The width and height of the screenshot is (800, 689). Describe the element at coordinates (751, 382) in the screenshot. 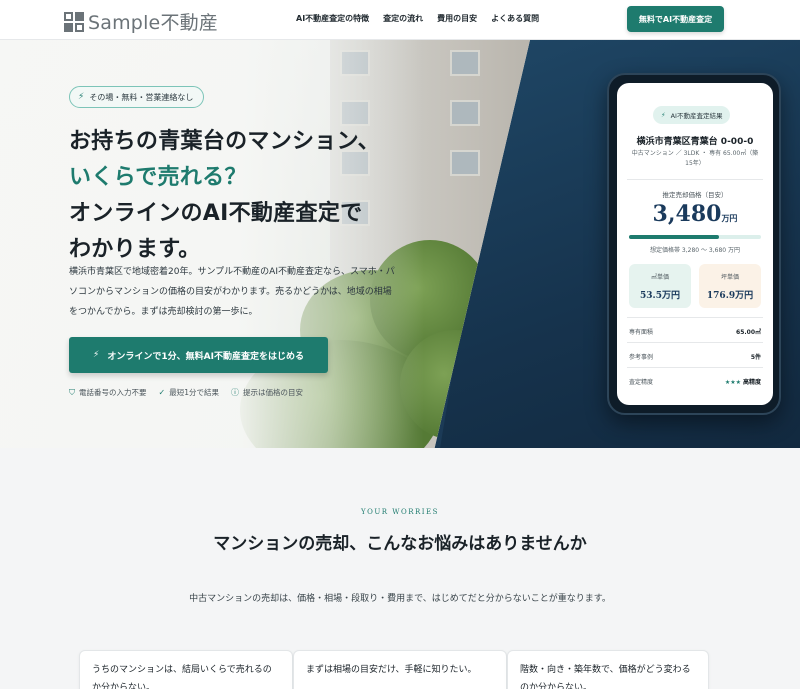

I see `accuracy-text: 高精度` at that location.